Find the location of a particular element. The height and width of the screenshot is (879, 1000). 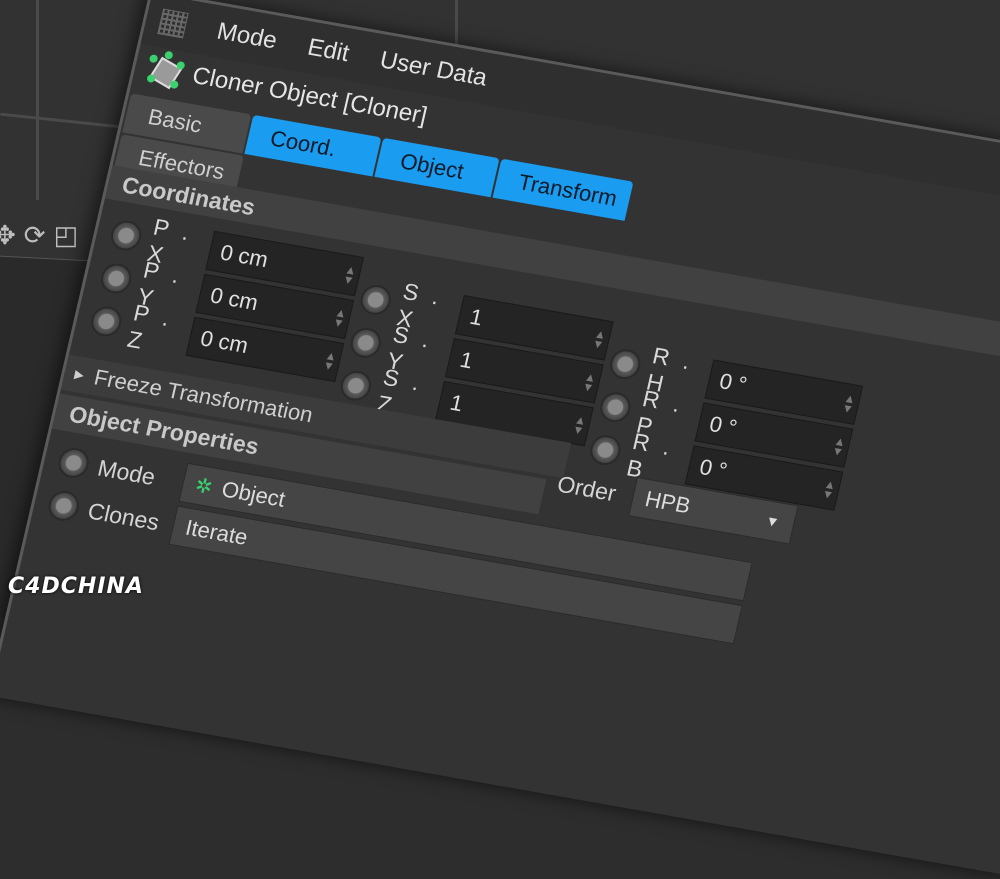

order-value: HPB is located at coordinates (667, 502).